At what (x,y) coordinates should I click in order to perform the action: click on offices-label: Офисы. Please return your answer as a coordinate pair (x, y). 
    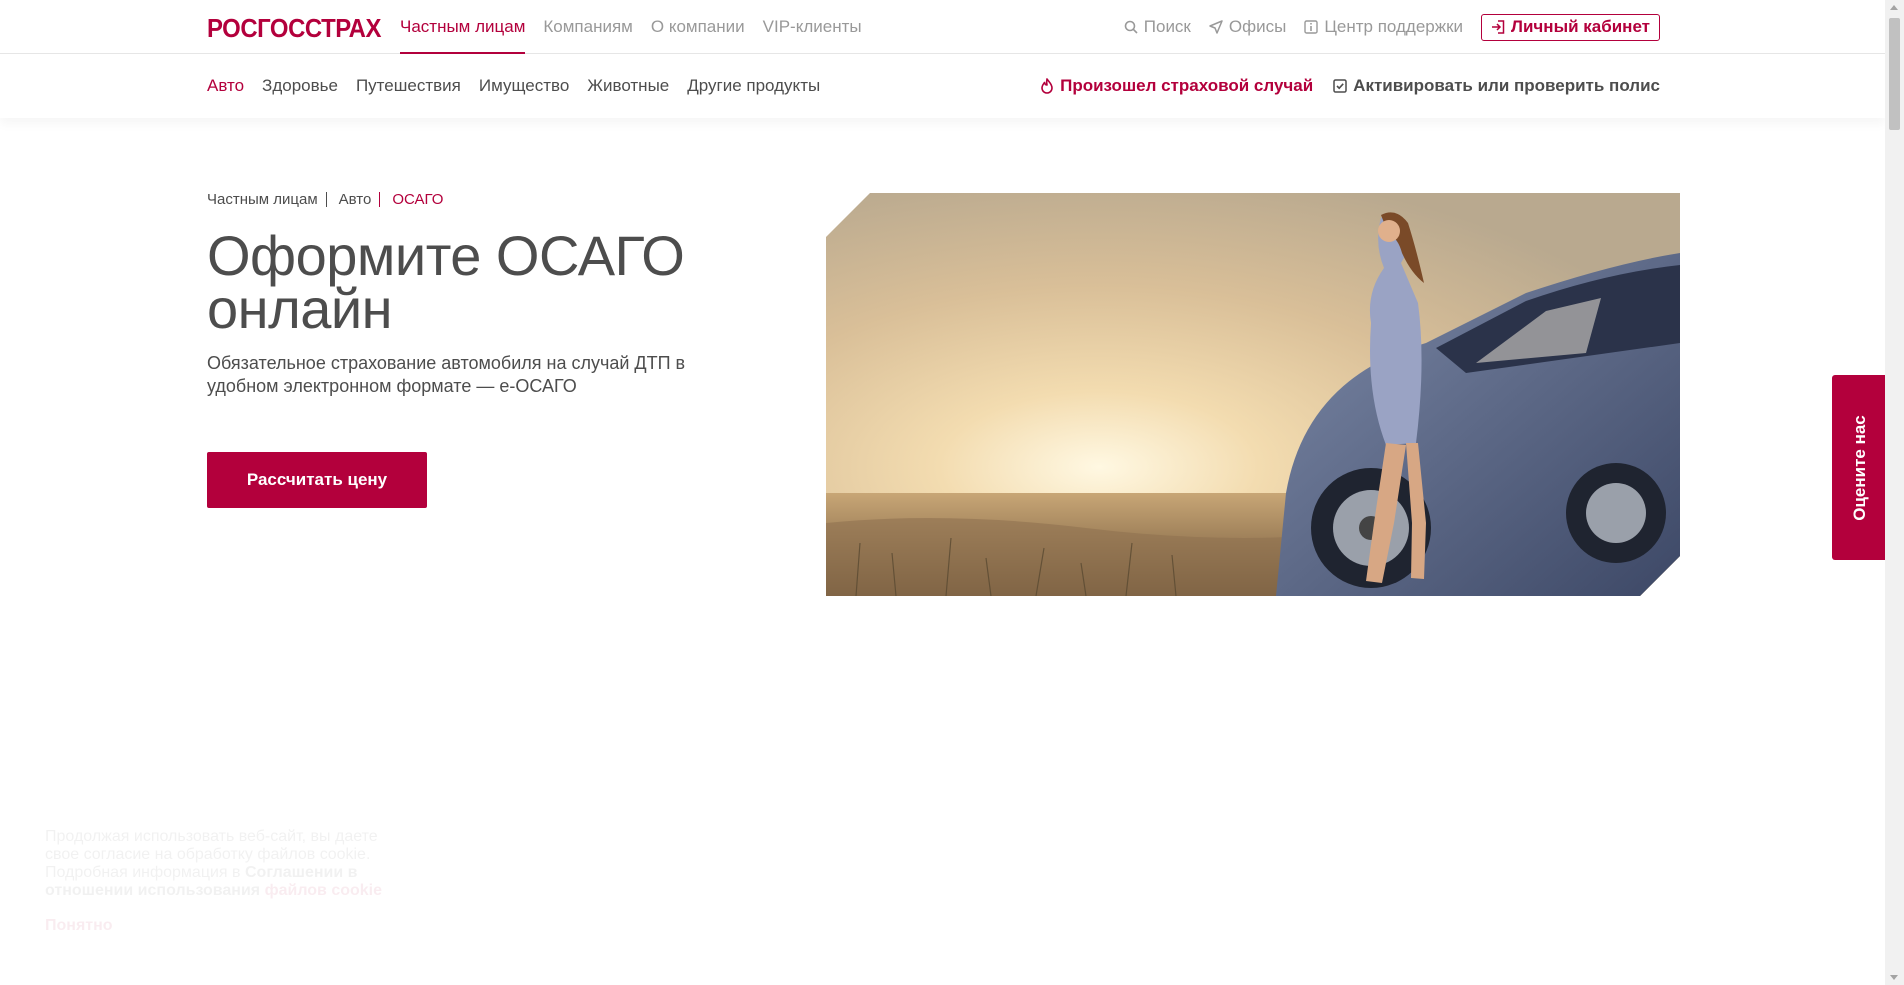
    Looking at the image, I should click on (1257, 26).